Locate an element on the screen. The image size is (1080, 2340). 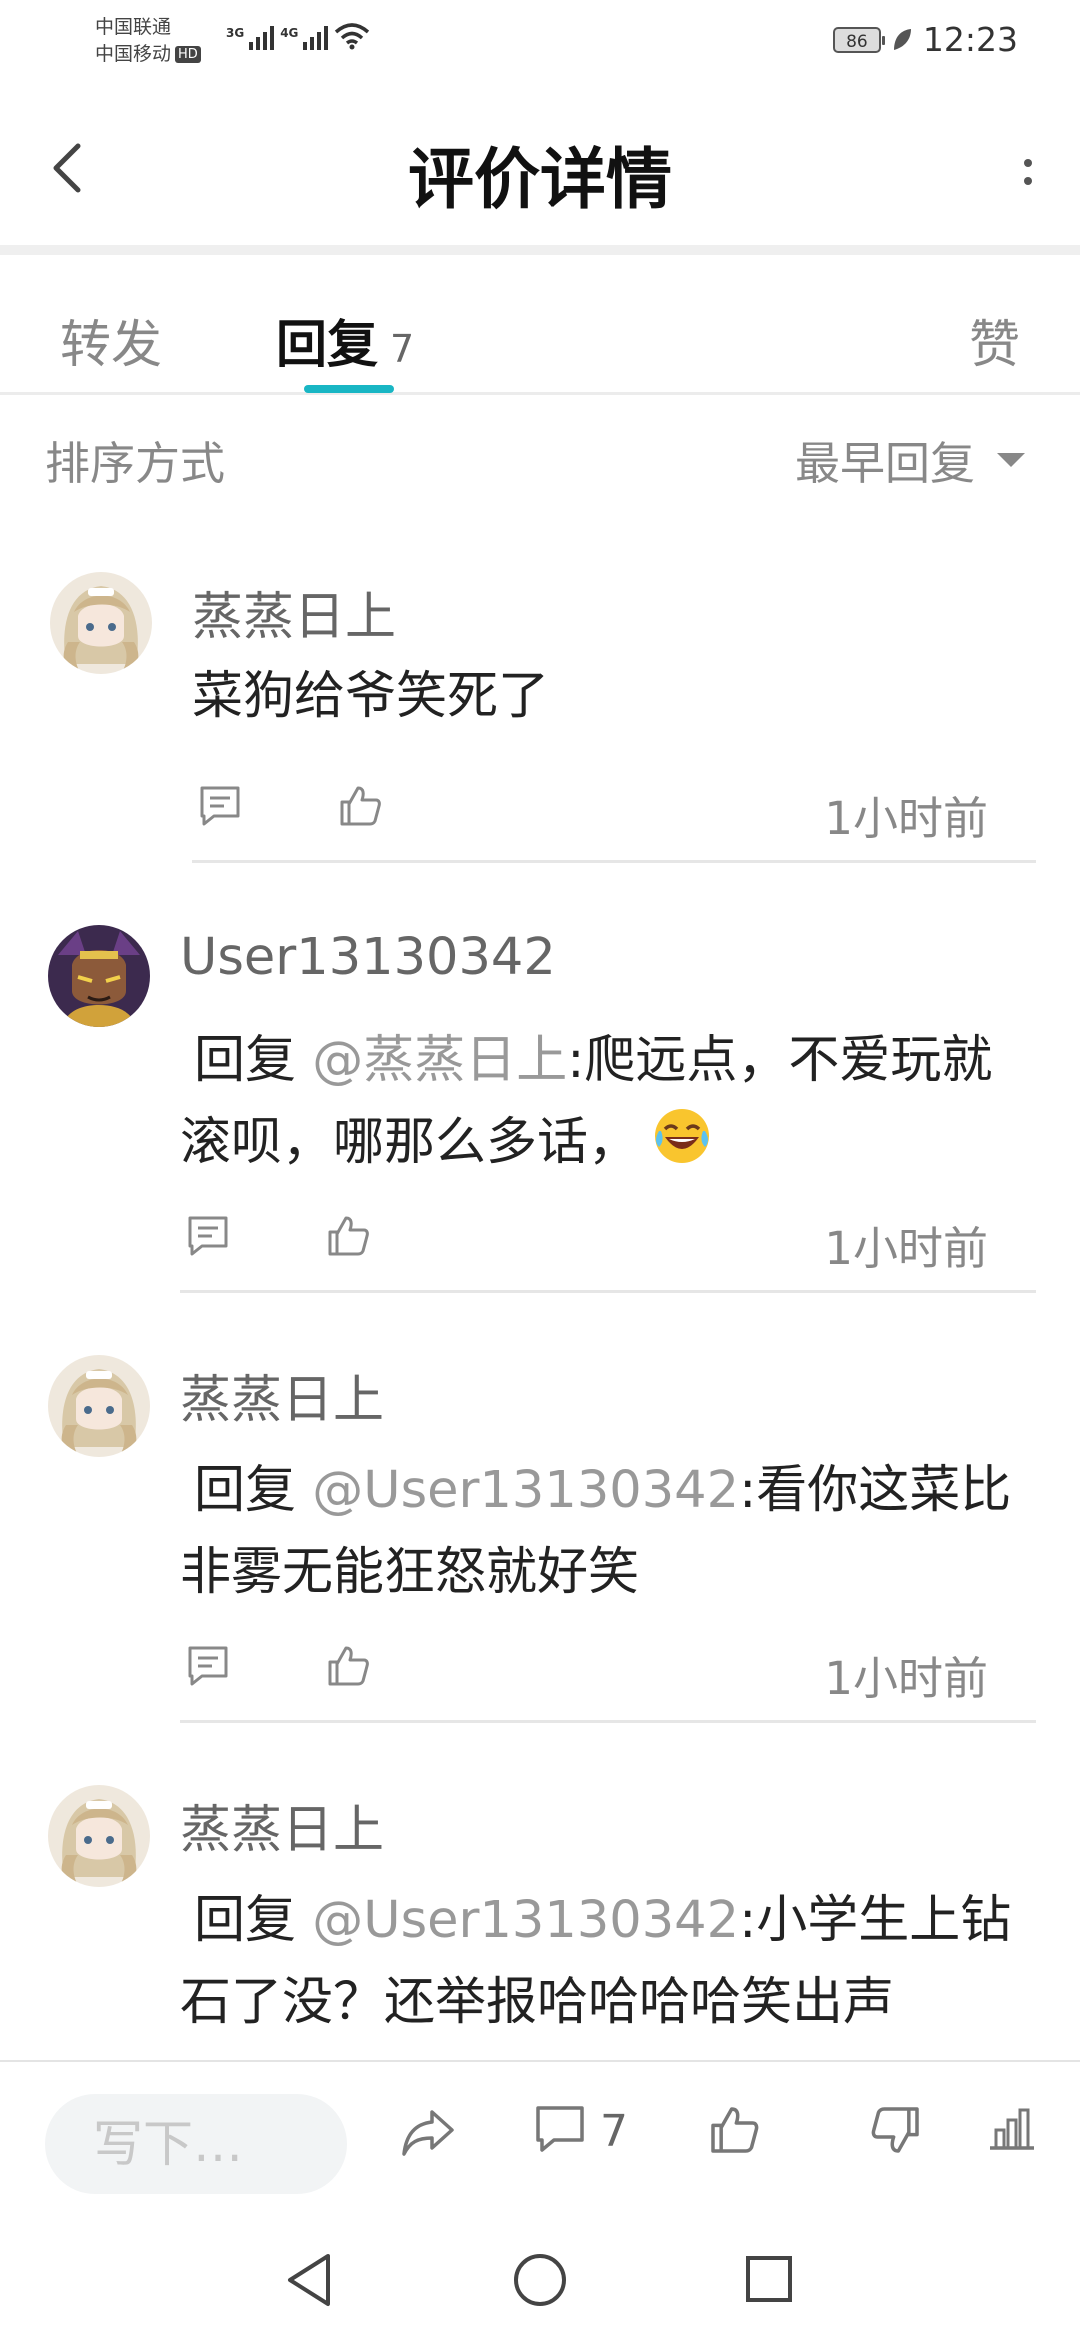
comment-text: 回复 @User13130342:看你这菜比非雾无能狂怒就好笑 is located at coordinates (610, 1532).